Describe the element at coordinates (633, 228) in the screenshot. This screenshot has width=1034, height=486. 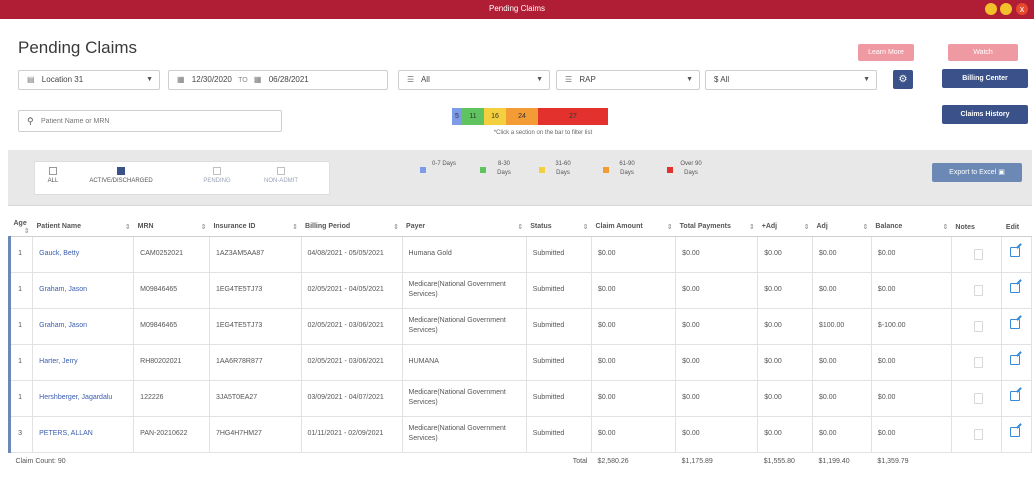
I see `column-header: Claim Amount ⇕` at that location.